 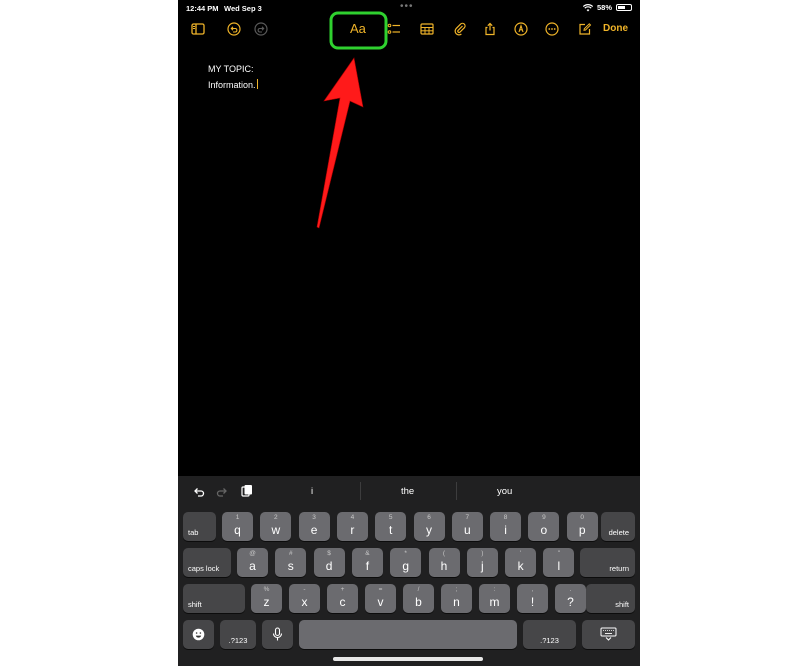 What do you see at coordinates (340, 143) in the screenshot?
I see `red-arrow` at bounding box center [340, 143].